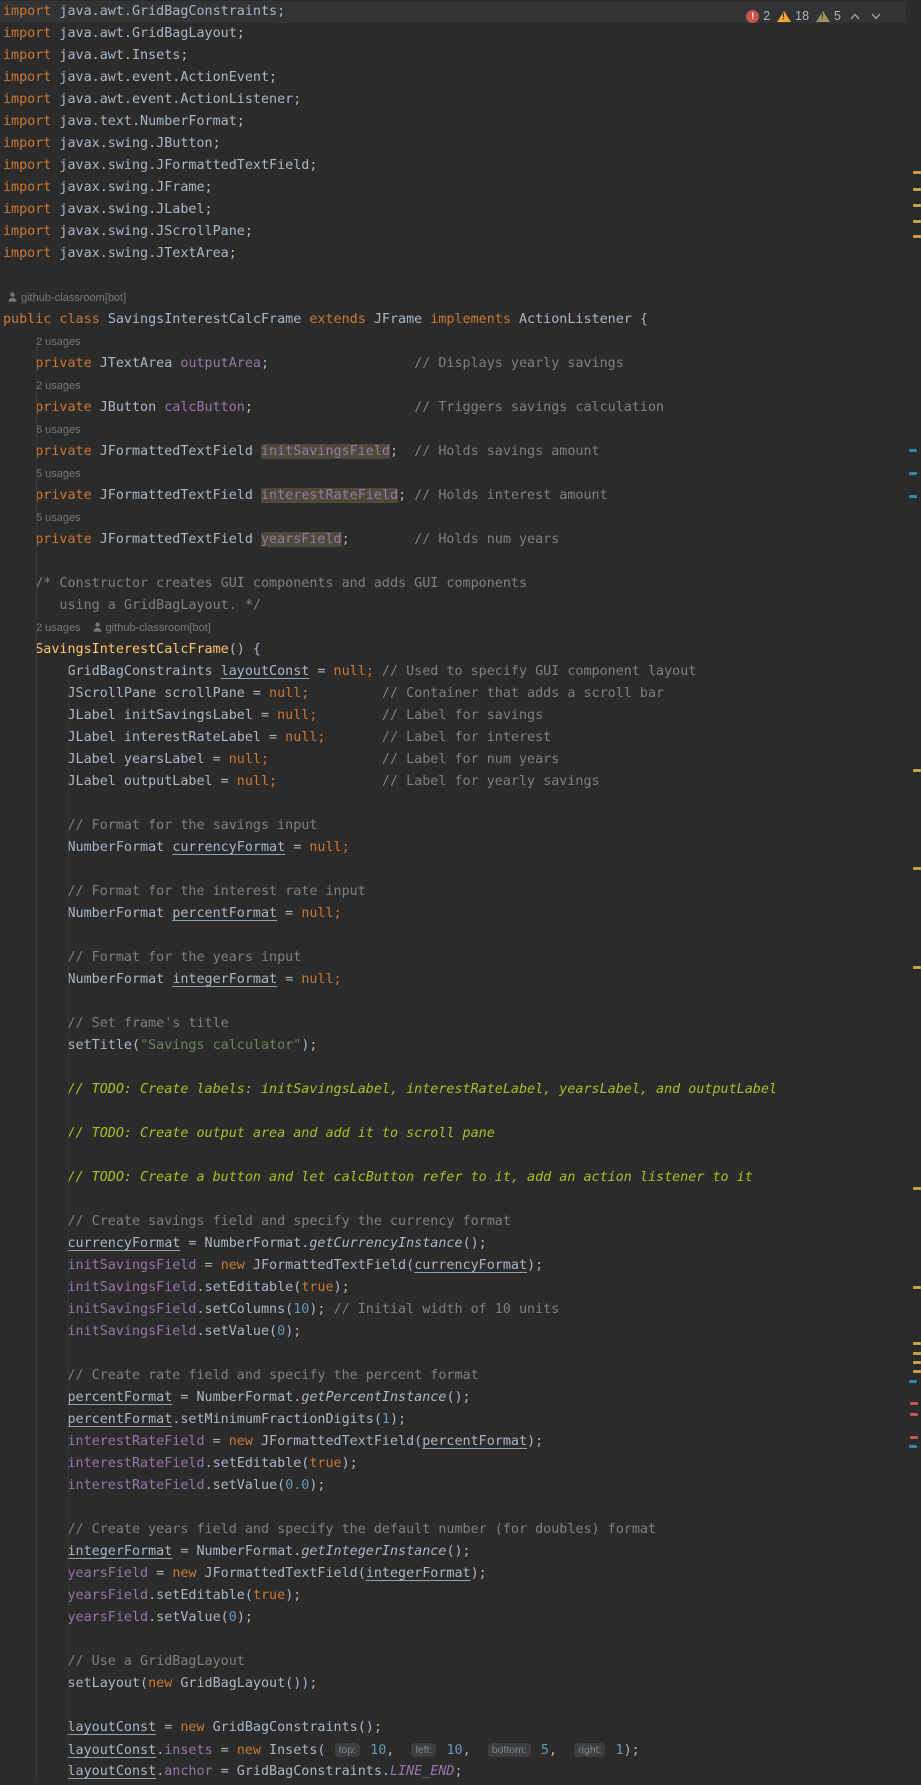  Describe the element at coordinates (452, 628) in the screenshot. I see `inlay-hint-line: 2 usages github-classroom[bot]` at that location.